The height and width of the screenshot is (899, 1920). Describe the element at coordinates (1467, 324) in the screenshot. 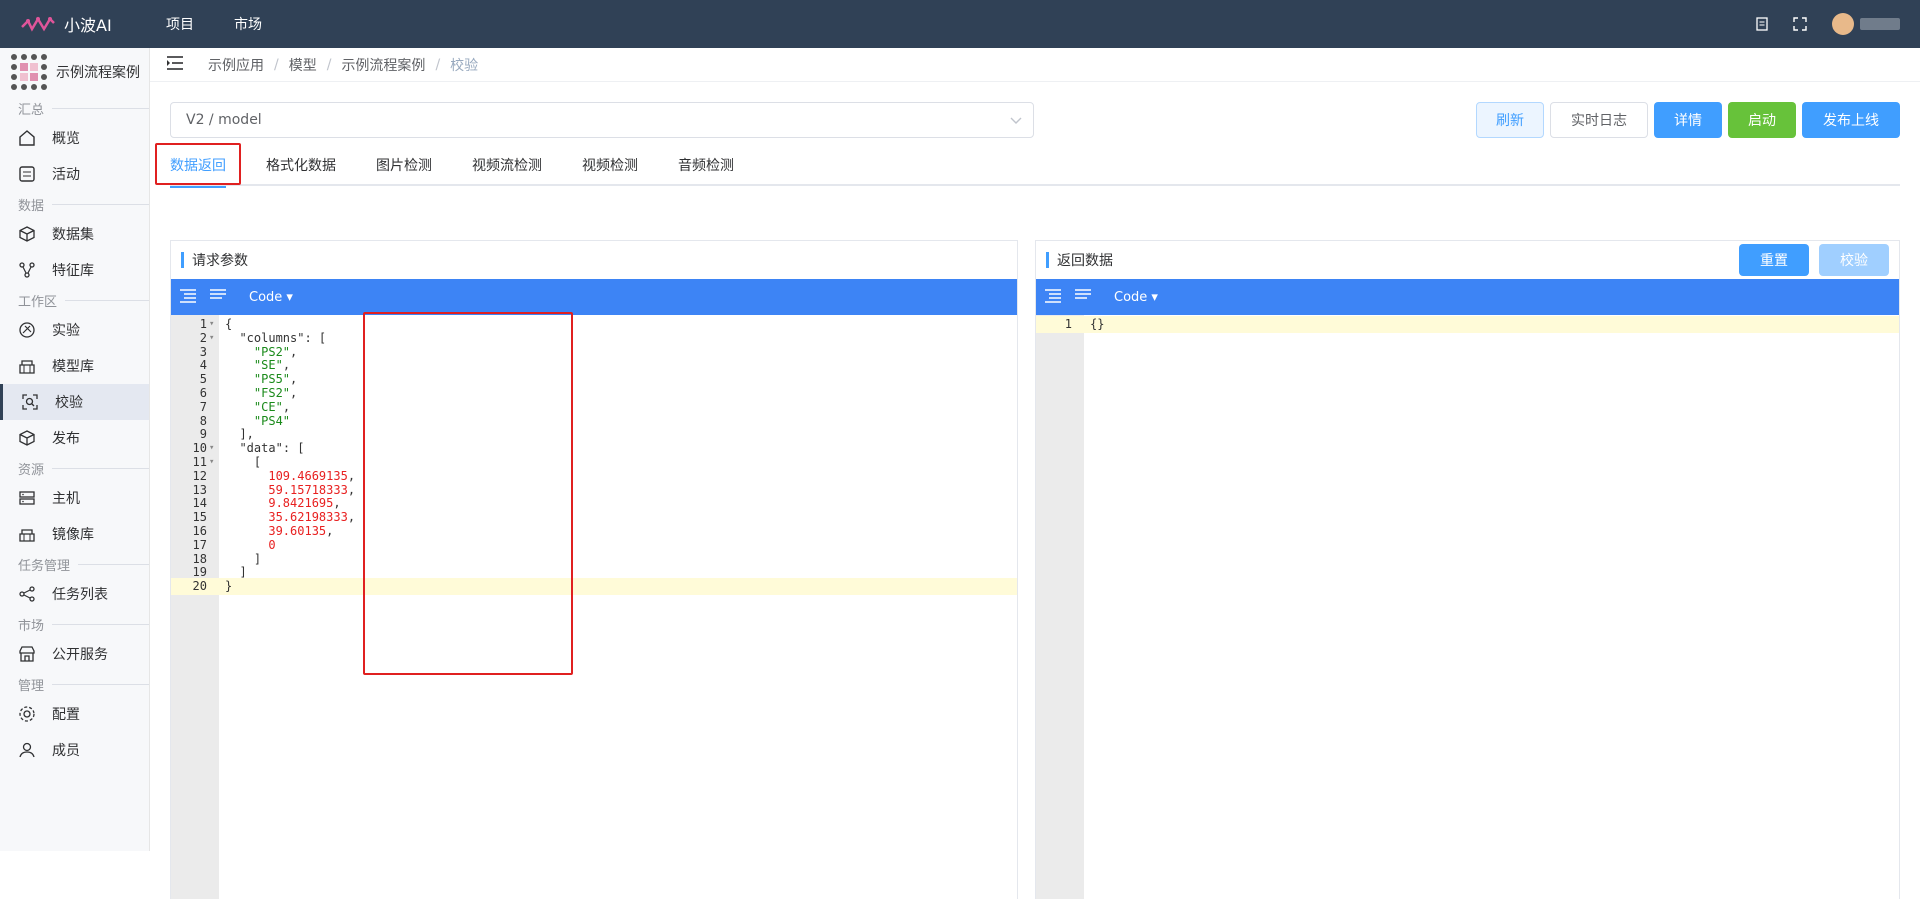

I see `code-line: 1 {}` at that location.